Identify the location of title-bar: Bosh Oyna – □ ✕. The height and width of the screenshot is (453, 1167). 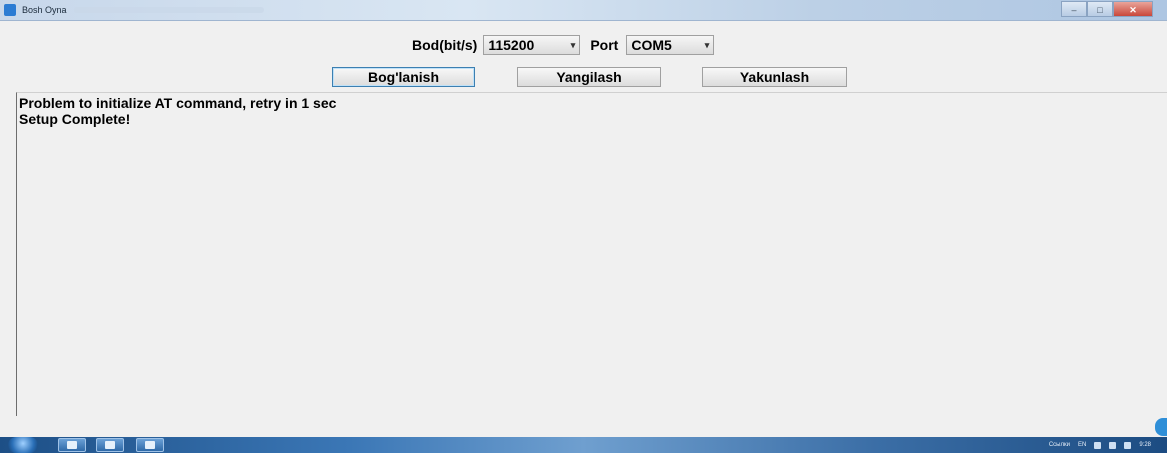
(583, 10).